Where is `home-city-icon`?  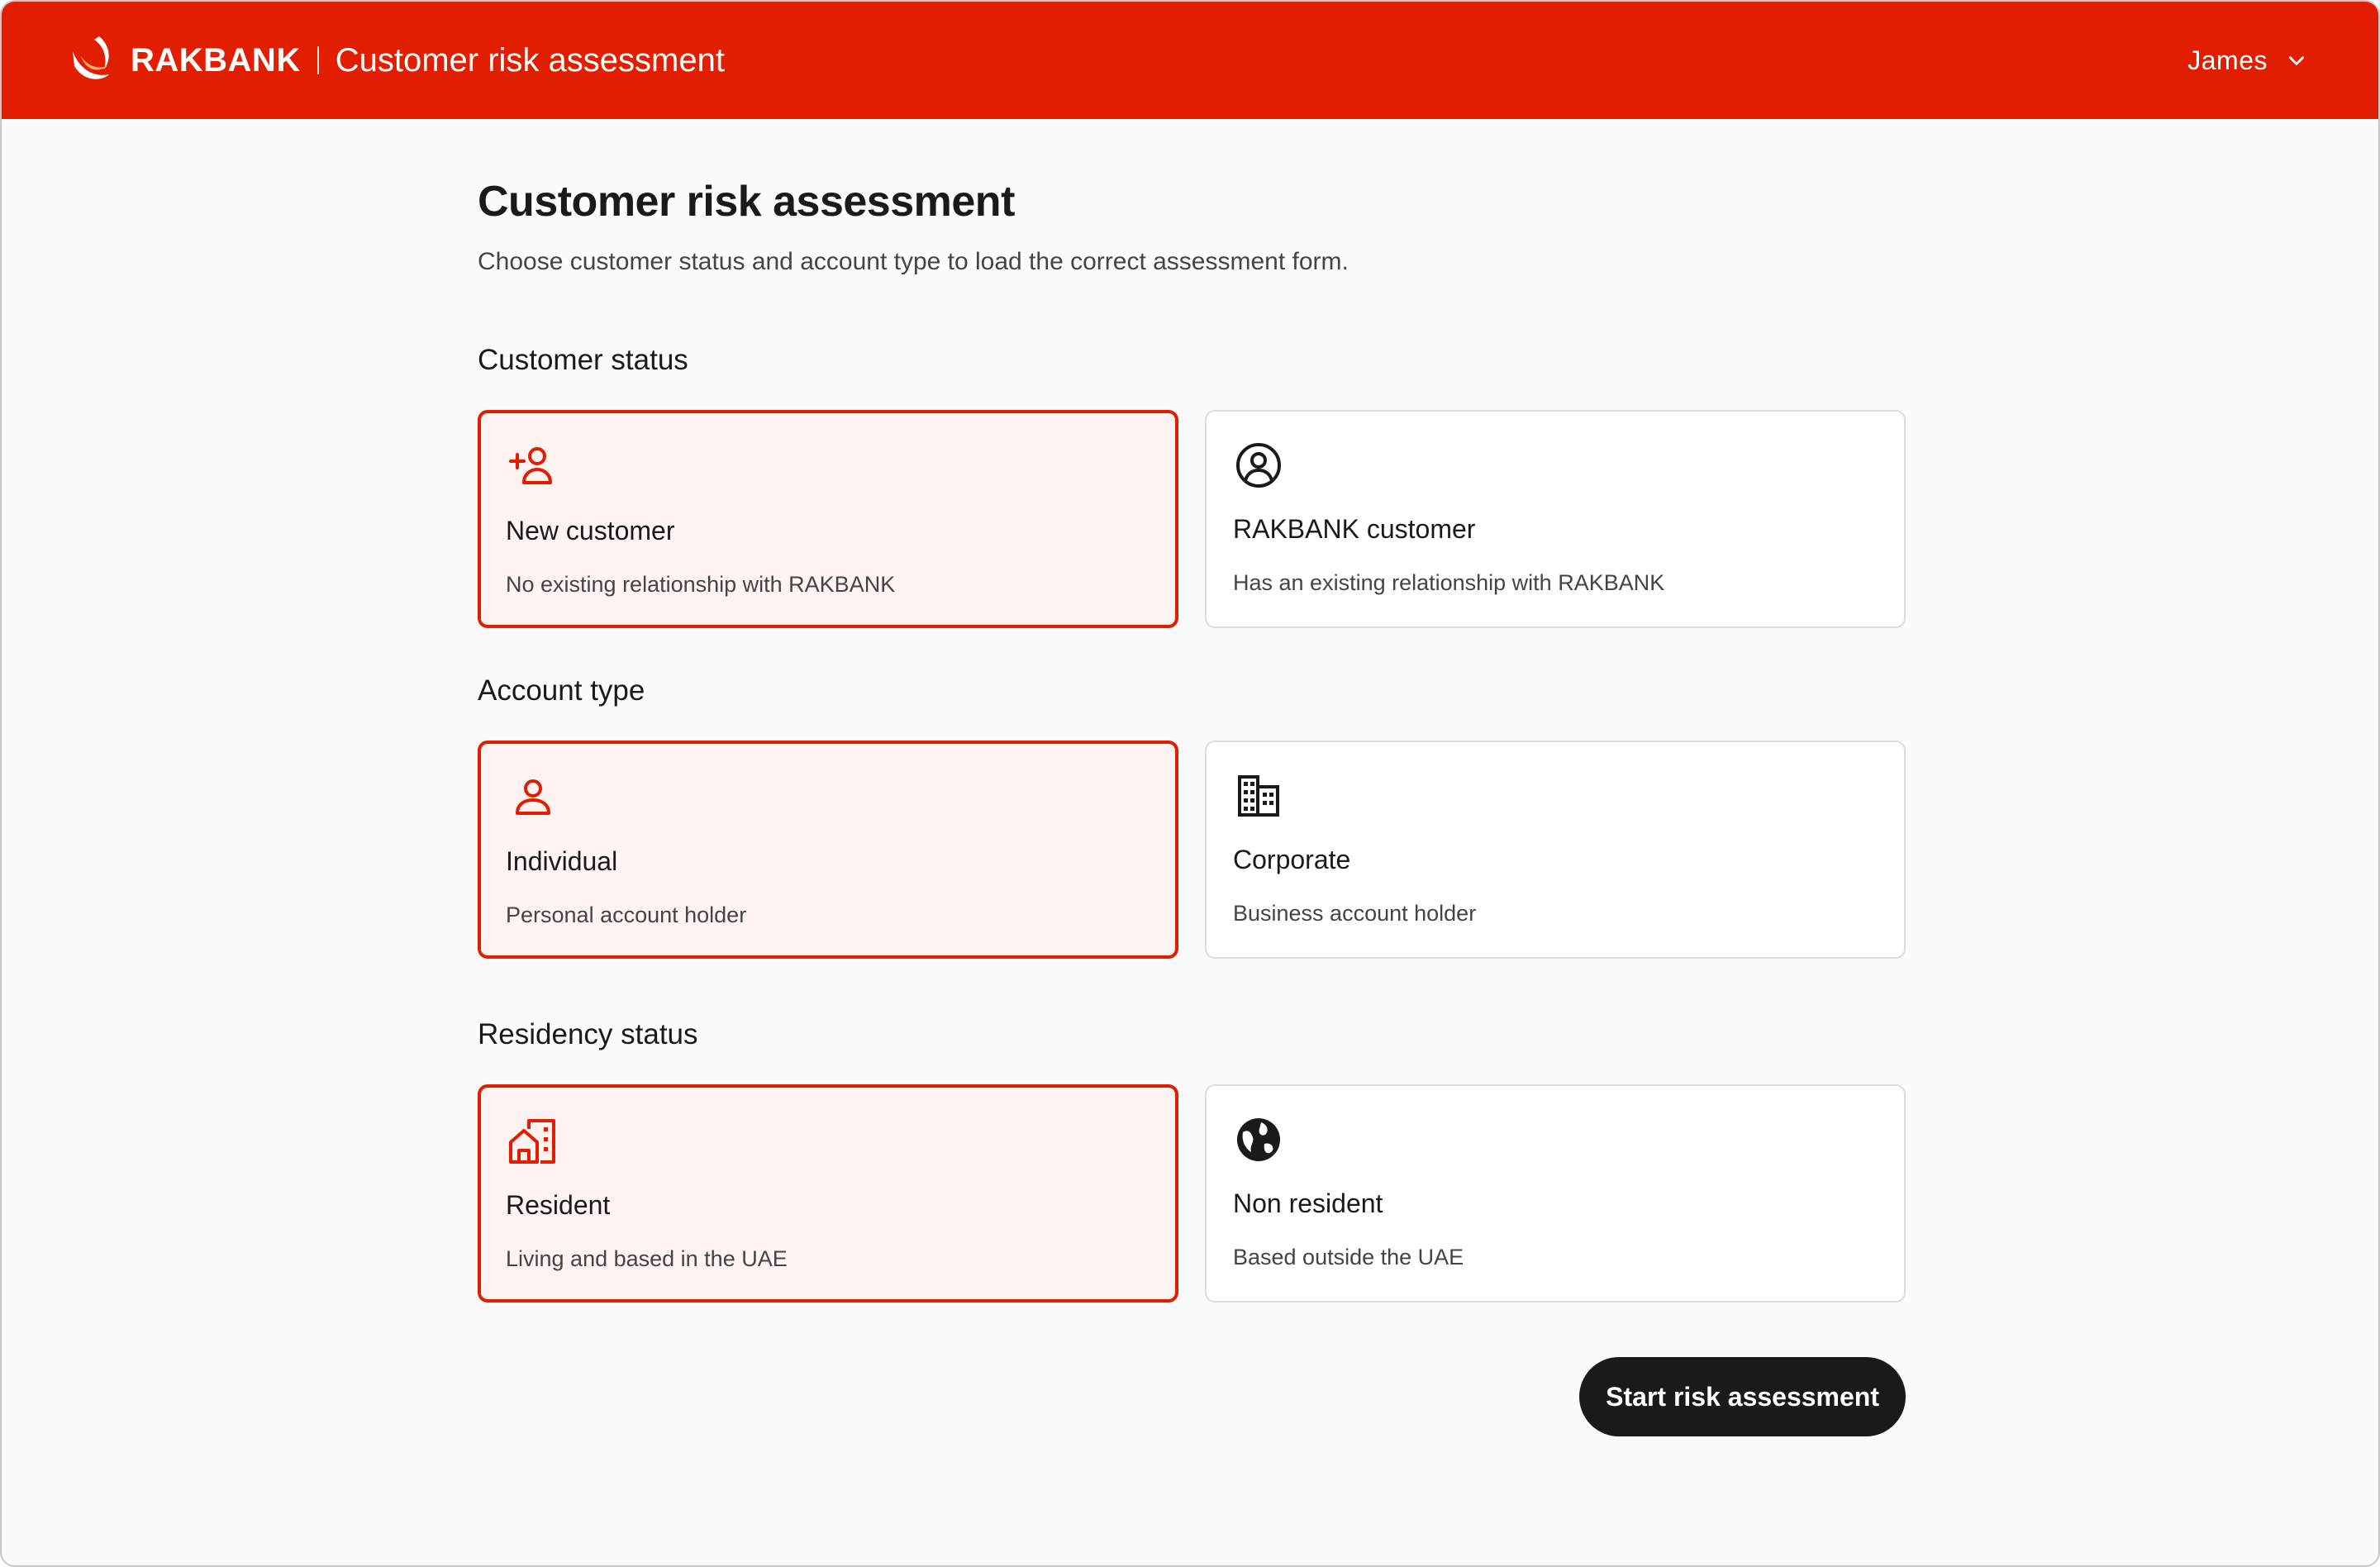 home-city-icon is located at coordinates (532, 1141).